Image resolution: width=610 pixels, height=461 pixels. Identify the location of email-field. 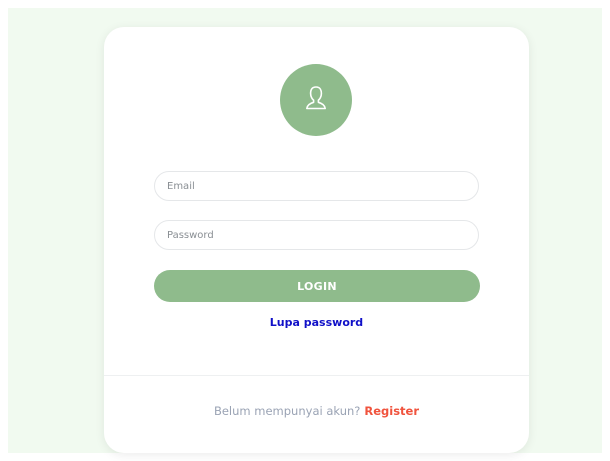
(316, 186).